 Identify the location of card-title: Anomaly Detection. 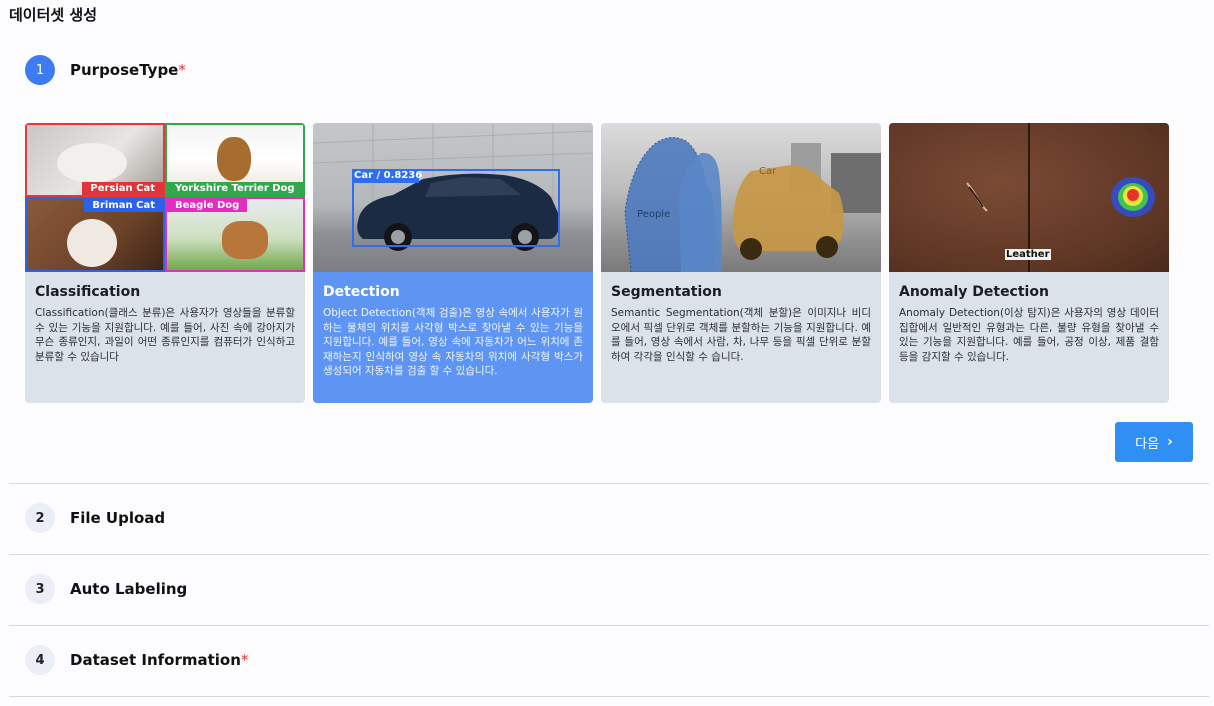
(974, 292).